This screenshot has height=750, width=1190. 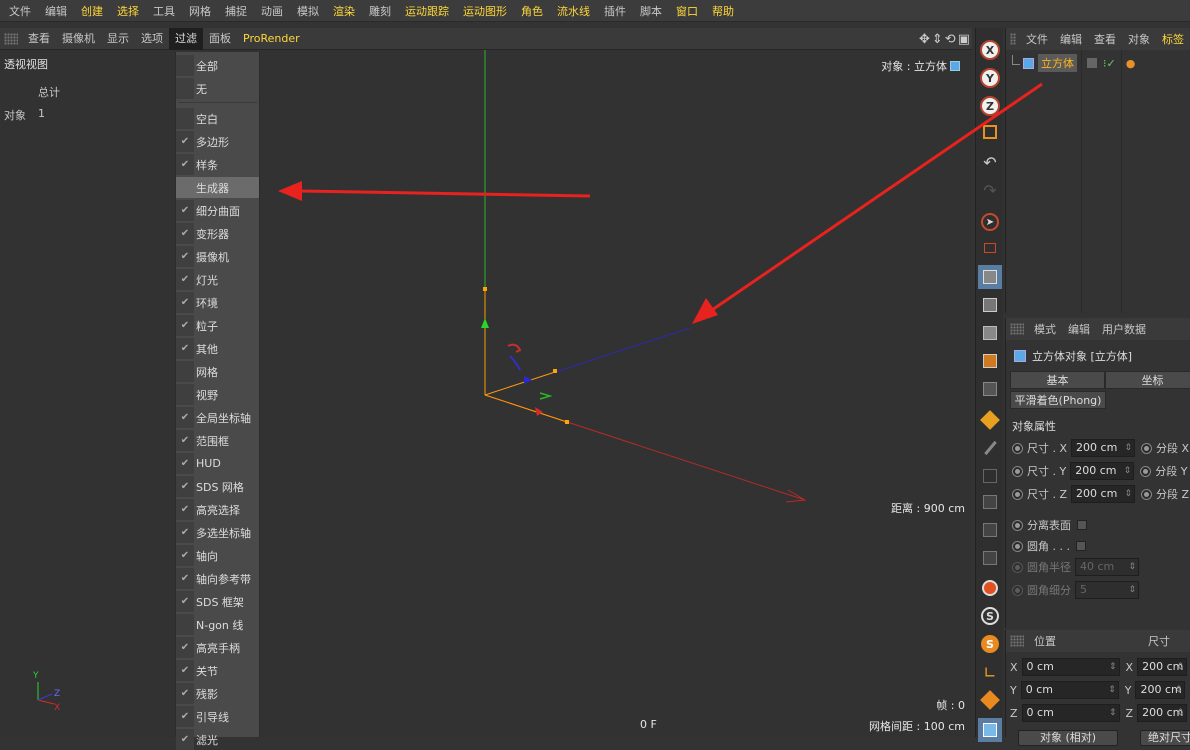 What do you see at coordinates (1045, 329) in the screenshot?
I see `am-menu-0: 模式` at bounding box center [1045, 329].